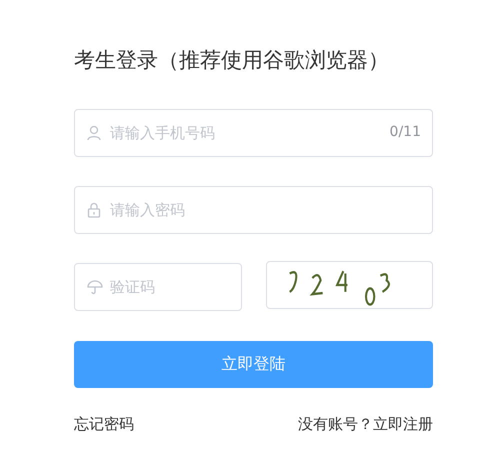 The height and width of the screenshot is (469, 496). What do you see at coordinates (253, 210) in the screenshot?
I see `password-field: 请输入密码` at bounding box center [253, 210].